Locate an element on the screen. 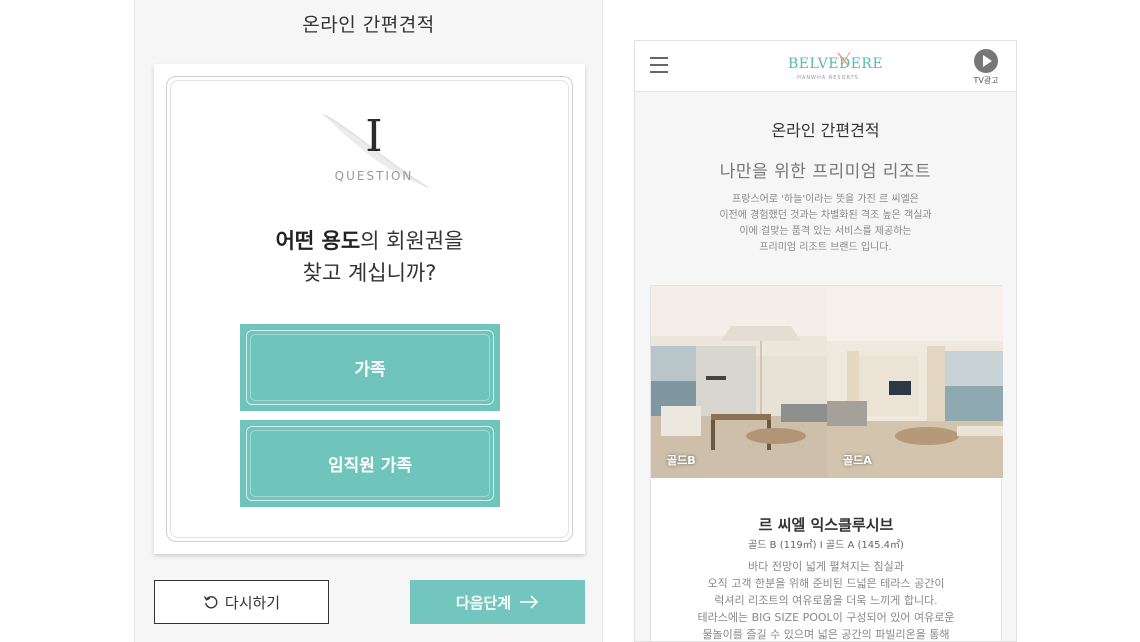 The width and height of the screenshot is (1140, 642). panel-title: 온라인 간편견적 is located at coordinates (368, 25).